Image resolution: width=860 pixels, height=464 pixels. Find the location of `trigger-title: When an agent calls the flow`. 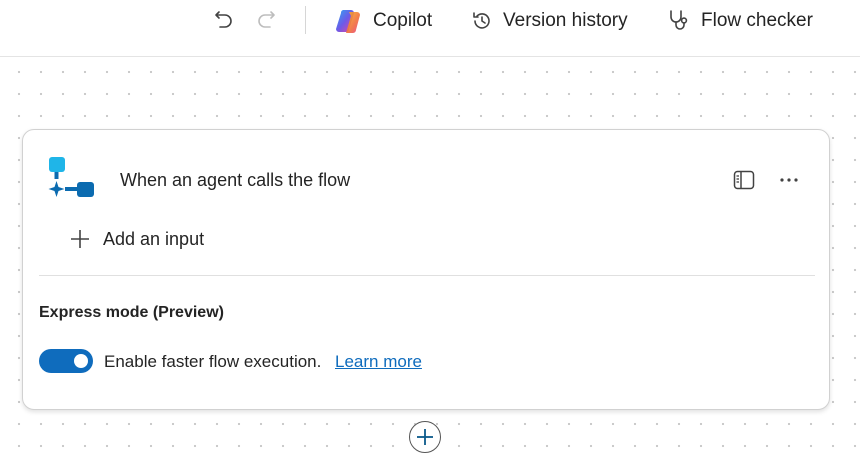

trigger-title: When an agent calls the flow is located at coordinates (235, 180).